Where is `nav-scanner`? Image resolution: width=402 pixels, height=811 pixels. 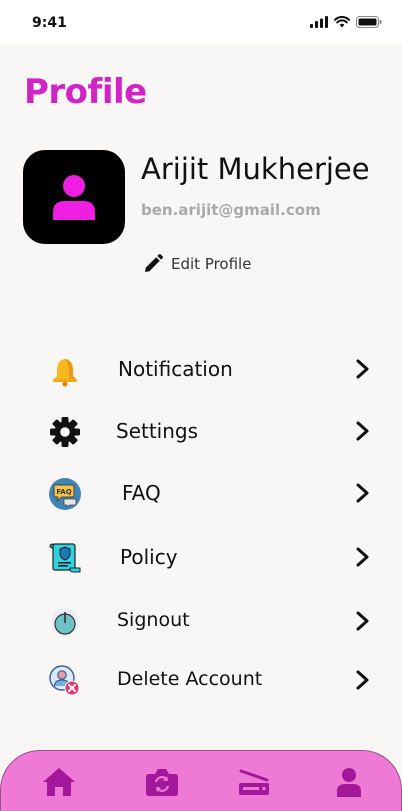 nav-scanner is located at coordinates (254, 782).